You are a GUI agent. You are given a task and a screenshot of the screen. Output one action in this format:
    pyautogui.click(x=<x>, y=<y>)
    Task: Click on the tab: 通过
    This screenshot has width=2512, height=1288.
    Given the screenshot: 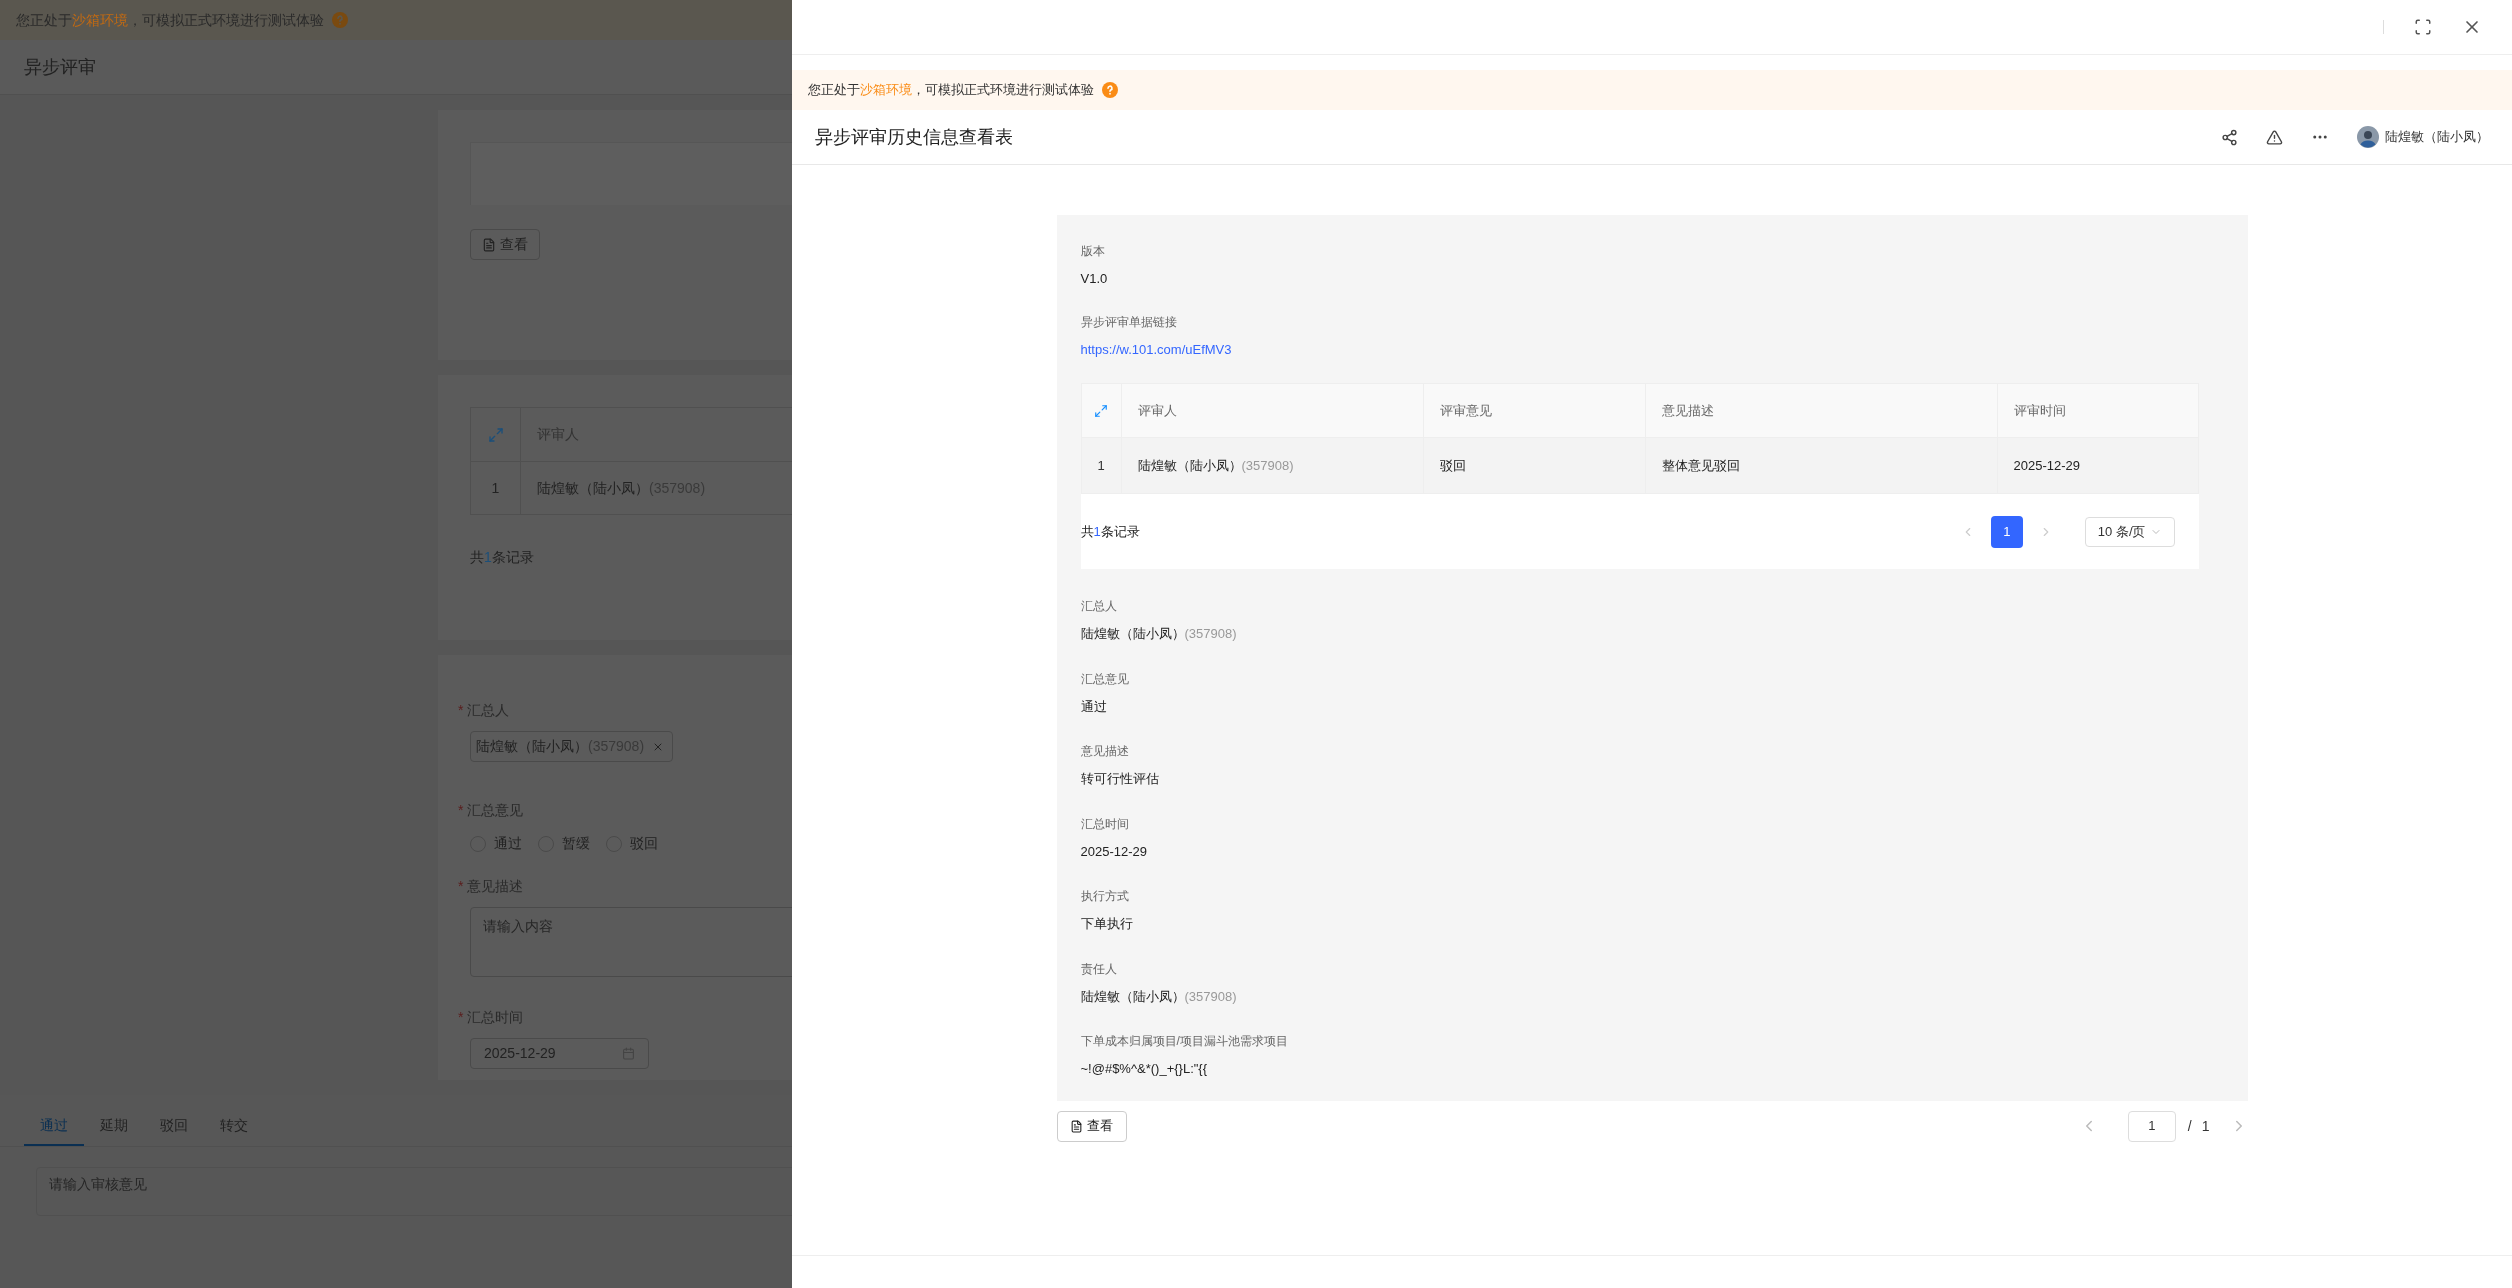 What is the action you would take?
    pyautogui.click(x=54, y=1130)
    